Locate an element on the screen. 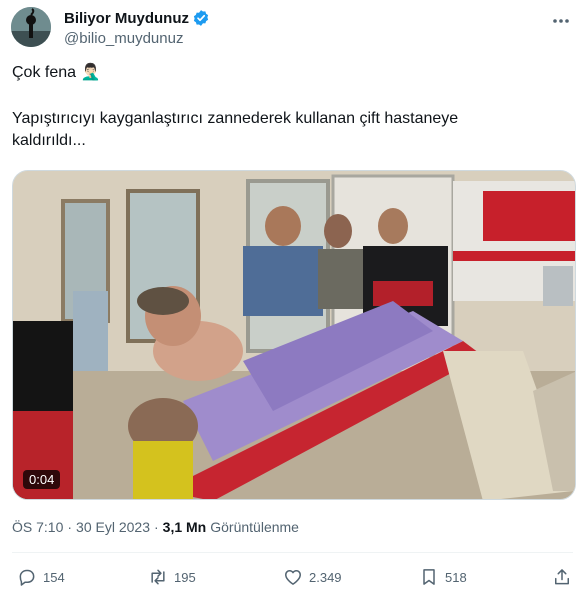 This screenshot has width=585, height=589. reply-count: 154 is located at coordinates (54, 577).